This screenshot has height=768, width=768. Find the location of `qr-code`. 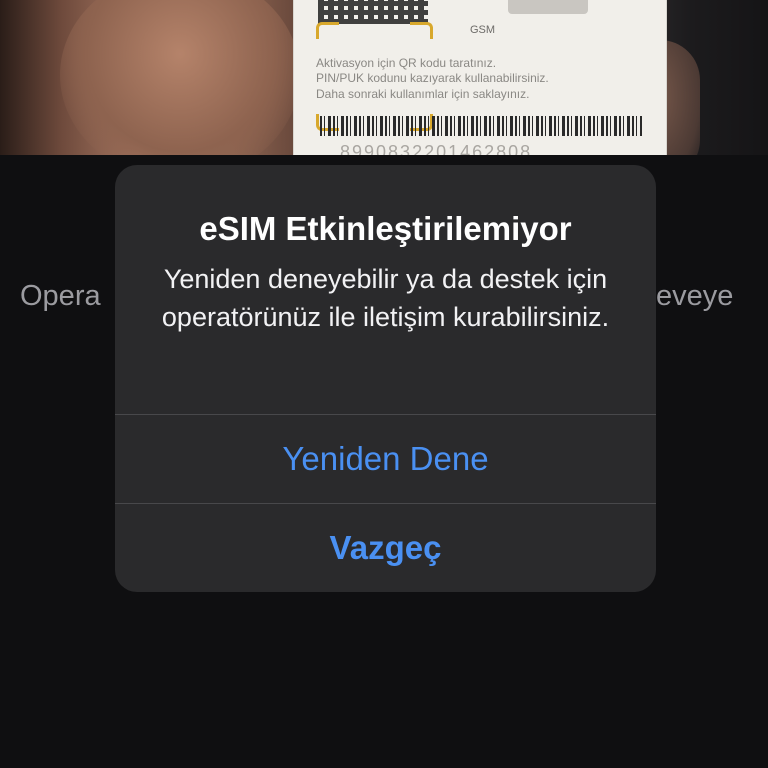

qr-code is located at coordinates (373, 12).